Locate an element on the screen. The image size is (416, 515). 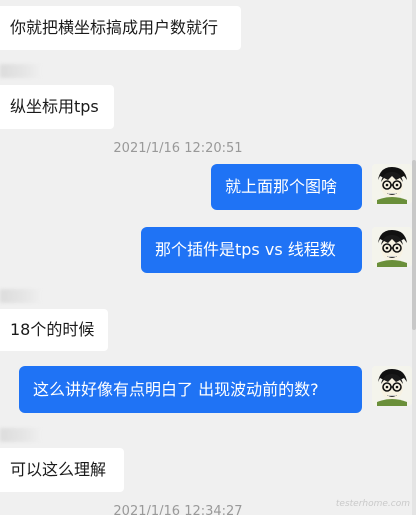
incoming-message: 可以这么理解 is located at coordinates (62, 470).